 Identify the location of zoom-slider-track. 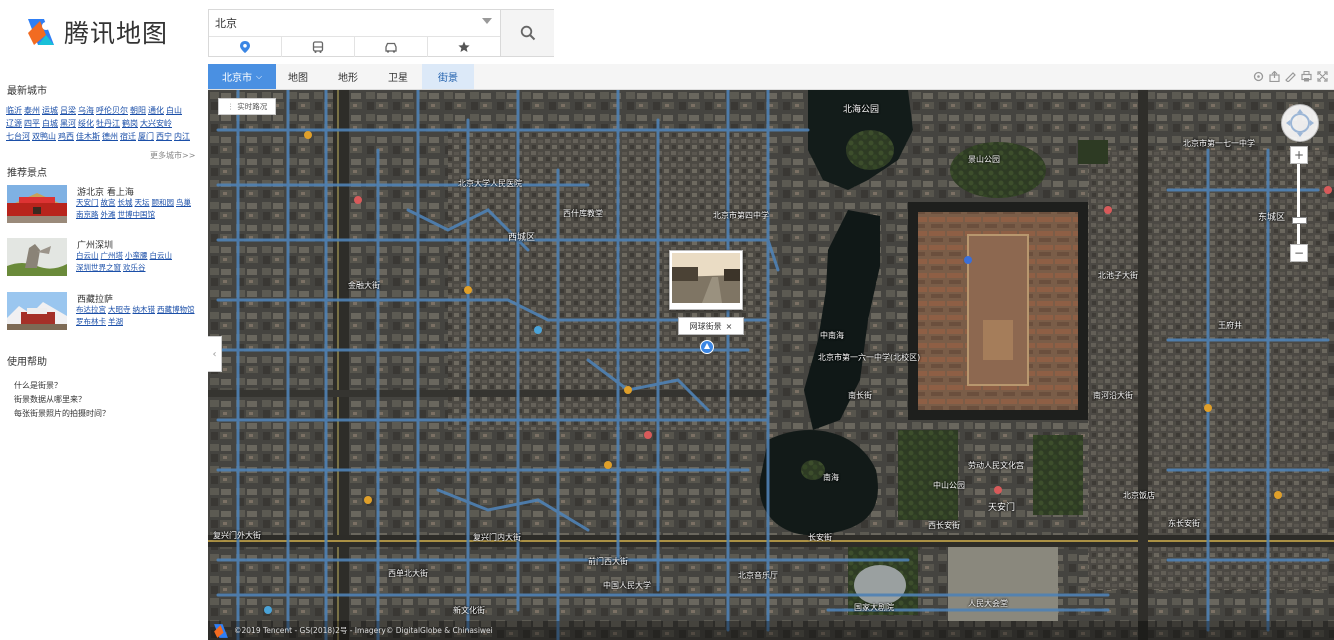
(1298, 204).